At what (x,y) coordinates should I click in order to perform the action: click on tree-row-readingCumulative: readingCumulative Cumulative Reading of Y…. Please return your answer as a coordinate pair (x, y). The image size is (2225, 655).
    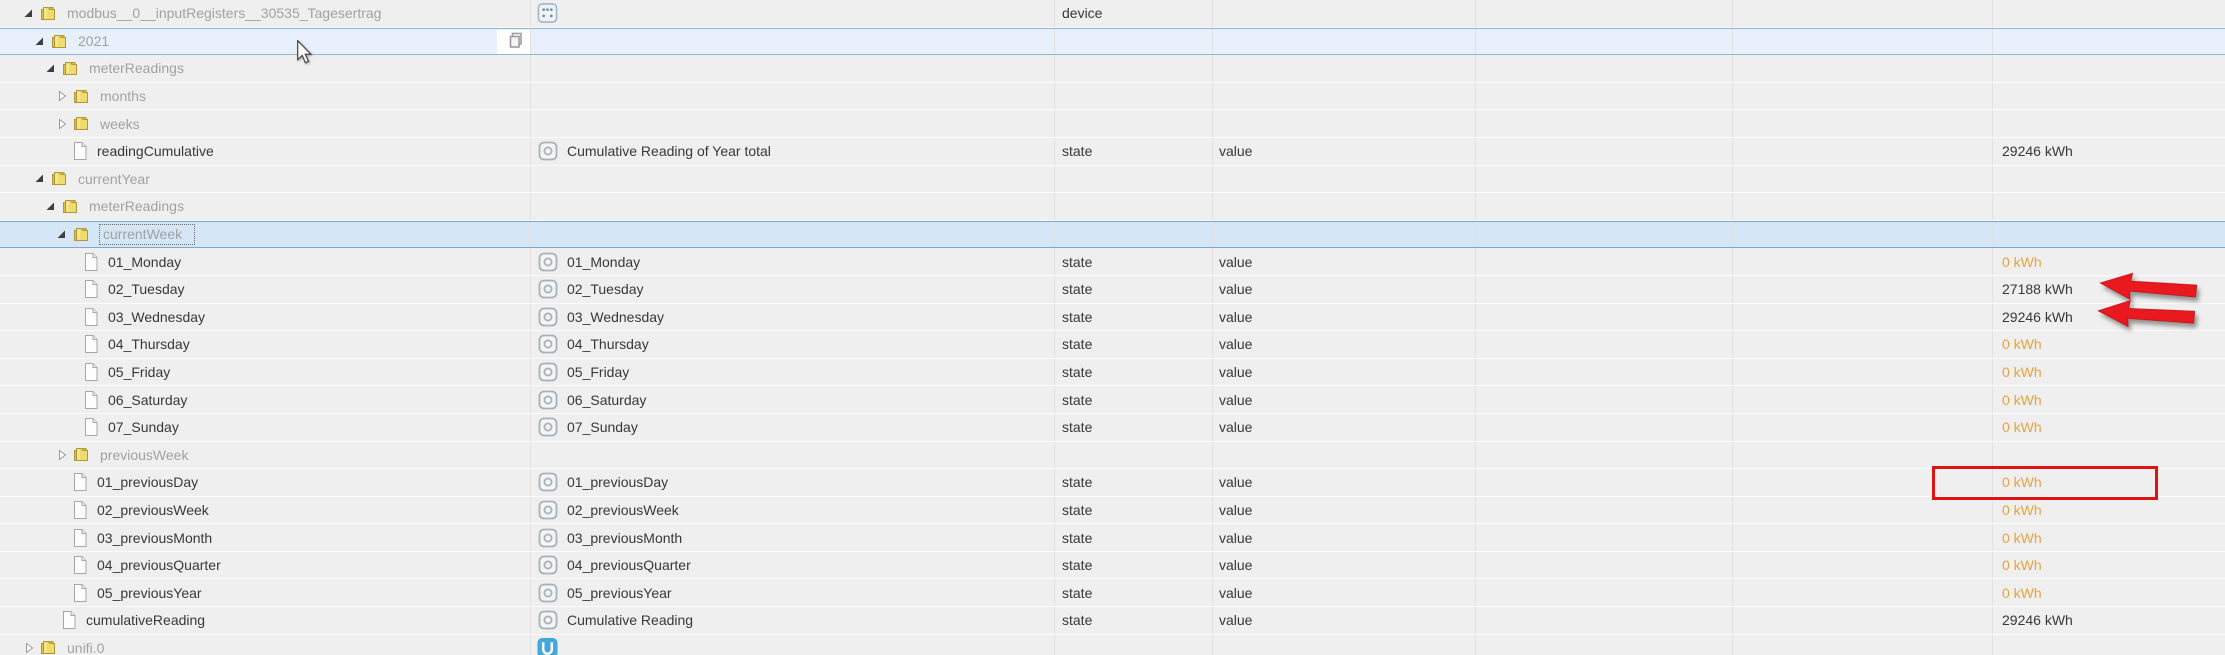
    Looking at the image, I should click on (1112, 151).